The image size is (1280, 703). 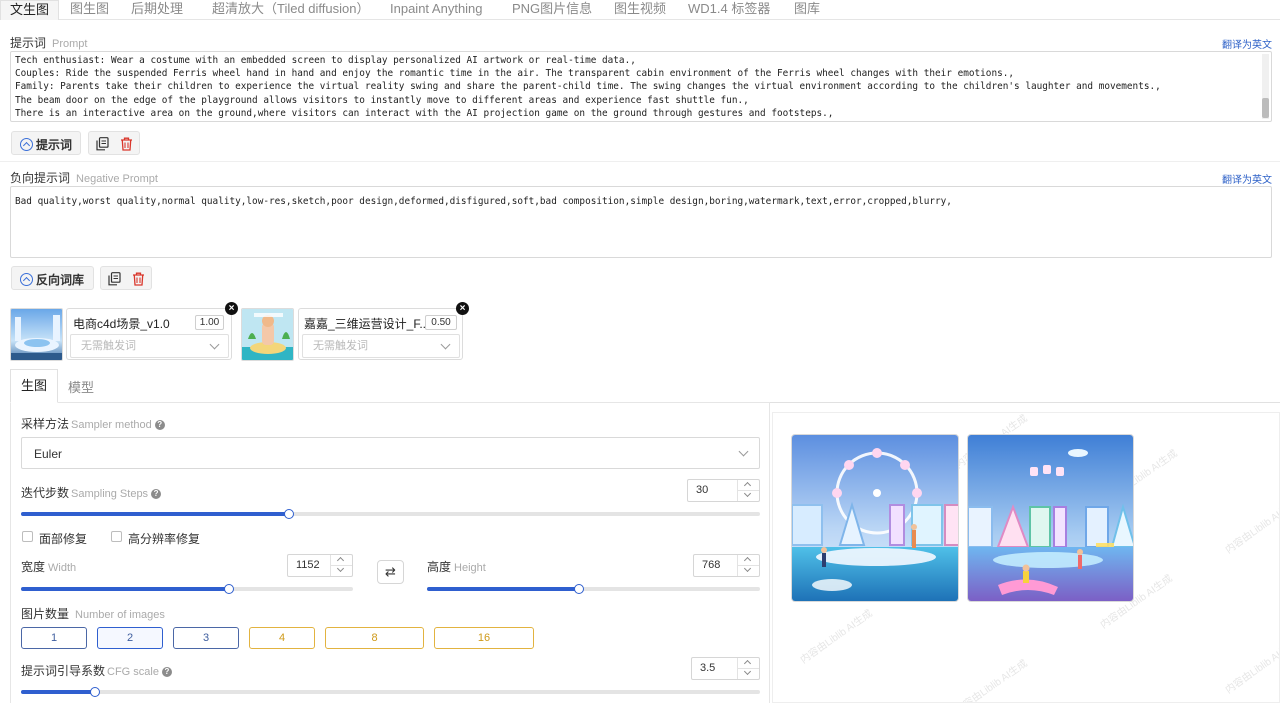 I want to click on lora-thumbnail-image, so click(x=36, y=334).